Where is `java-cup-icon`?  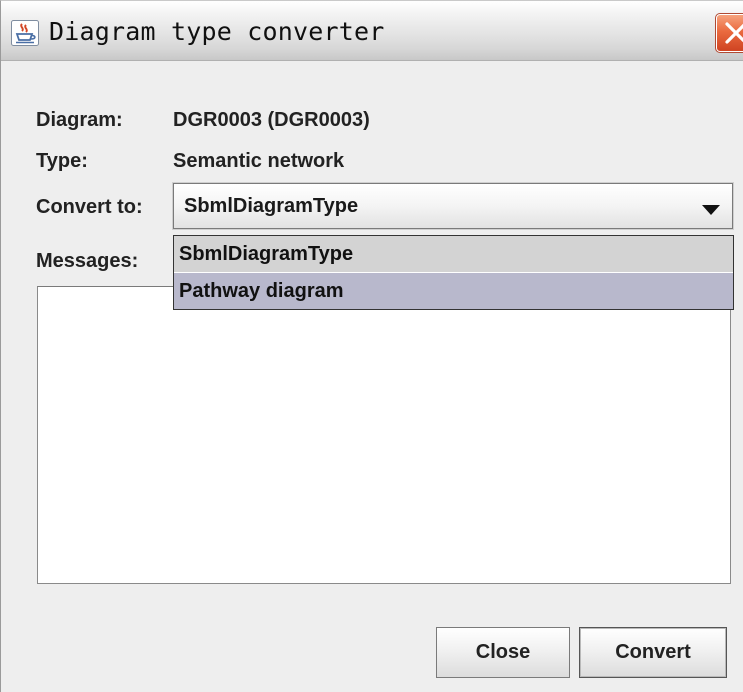
java-cup-icon is located at coordinates (25, 33).